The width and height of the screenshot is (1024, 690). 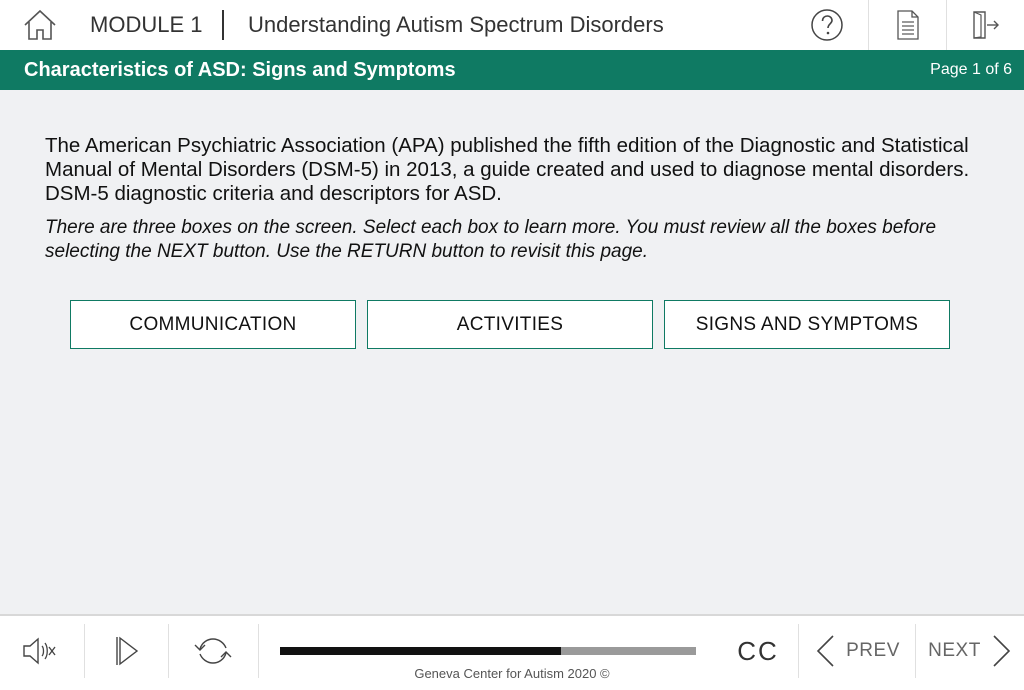 I want to click on exit-icon, so click(x=985, y=25).